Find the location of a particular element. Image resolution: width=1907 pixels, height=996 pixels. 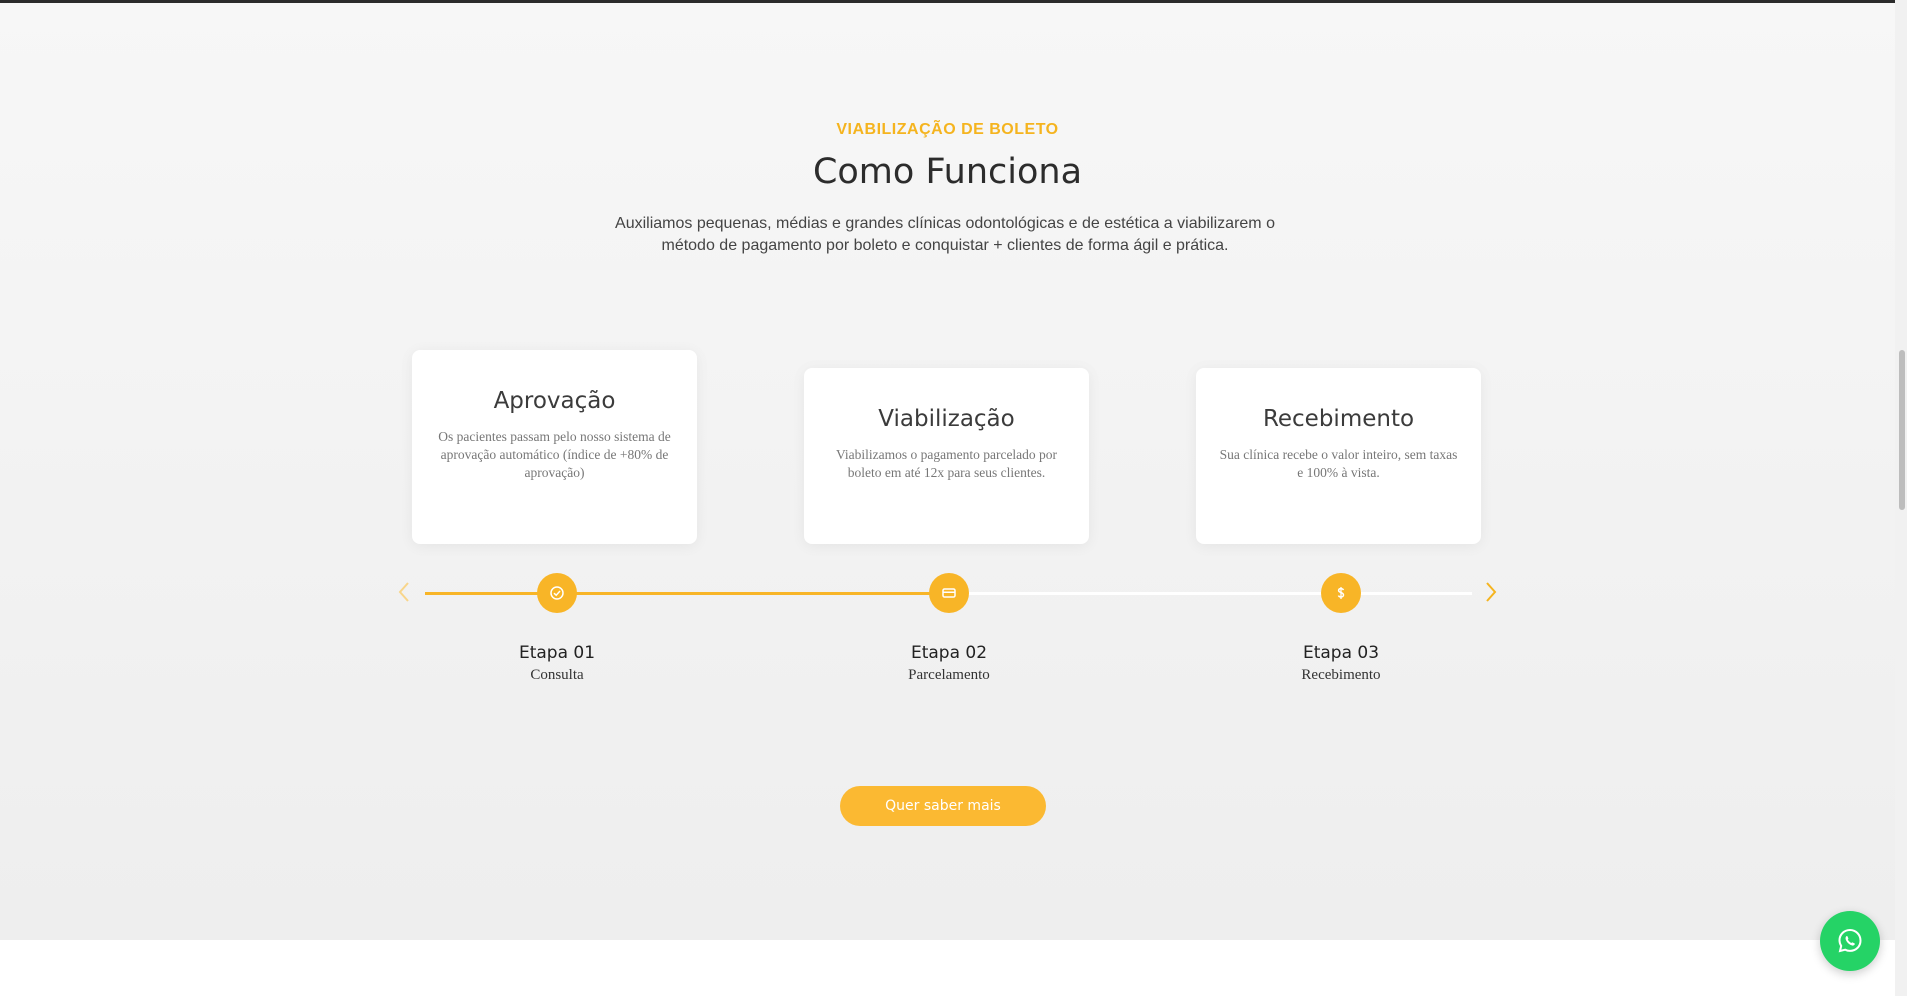

prev-arrow-button is located at coordinates (405, 592).